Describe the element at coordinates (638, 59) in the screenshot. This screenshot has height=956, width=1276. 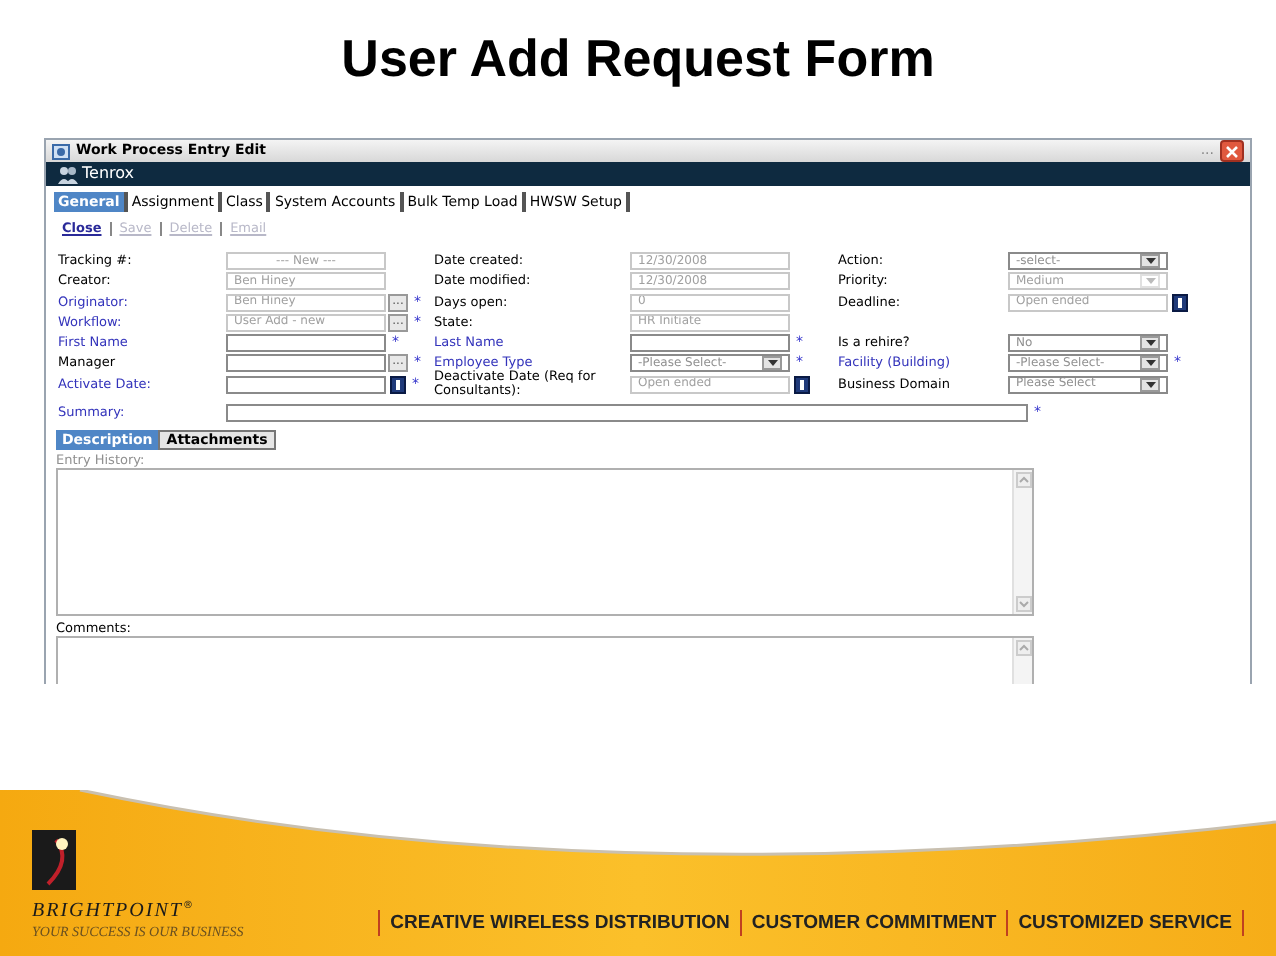
I see `slide-title: User Add Request Form` at that location.